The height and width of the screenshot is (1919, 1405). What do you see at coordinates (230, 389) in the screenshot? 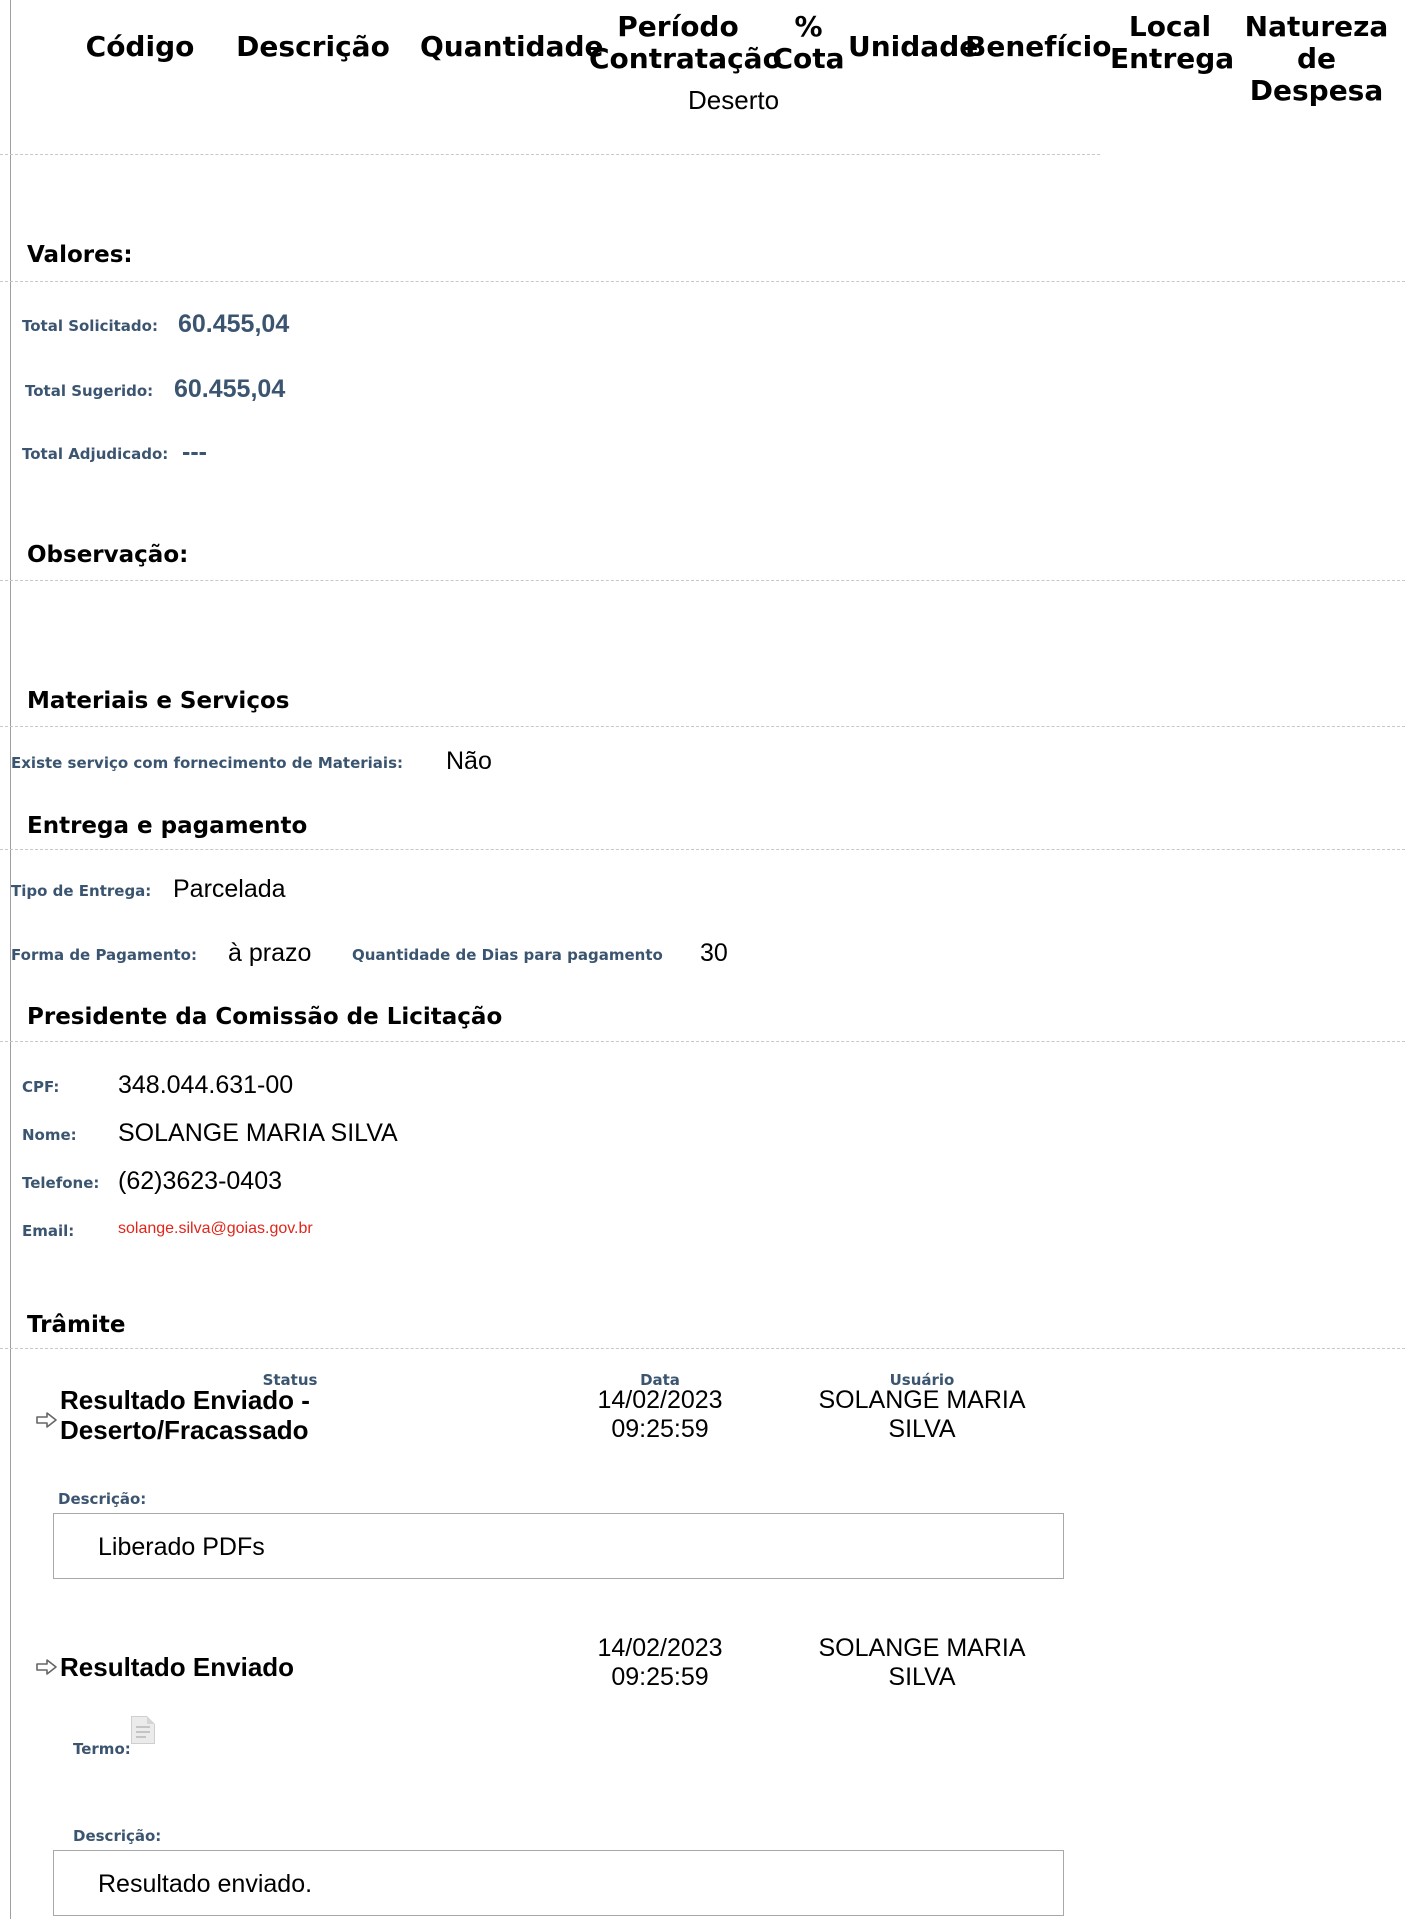
I see `total-sugerido-value: 60.455,04` at bounding box center [230, 389].